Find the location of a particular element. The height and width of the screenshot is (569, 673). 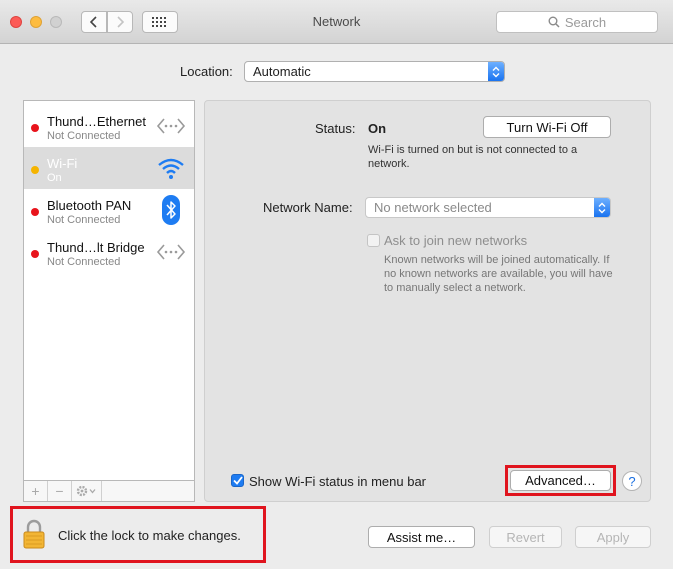

show-wifi-status-label: Show Wi-Fi status in menu bar is located at coordinates (338, 481).